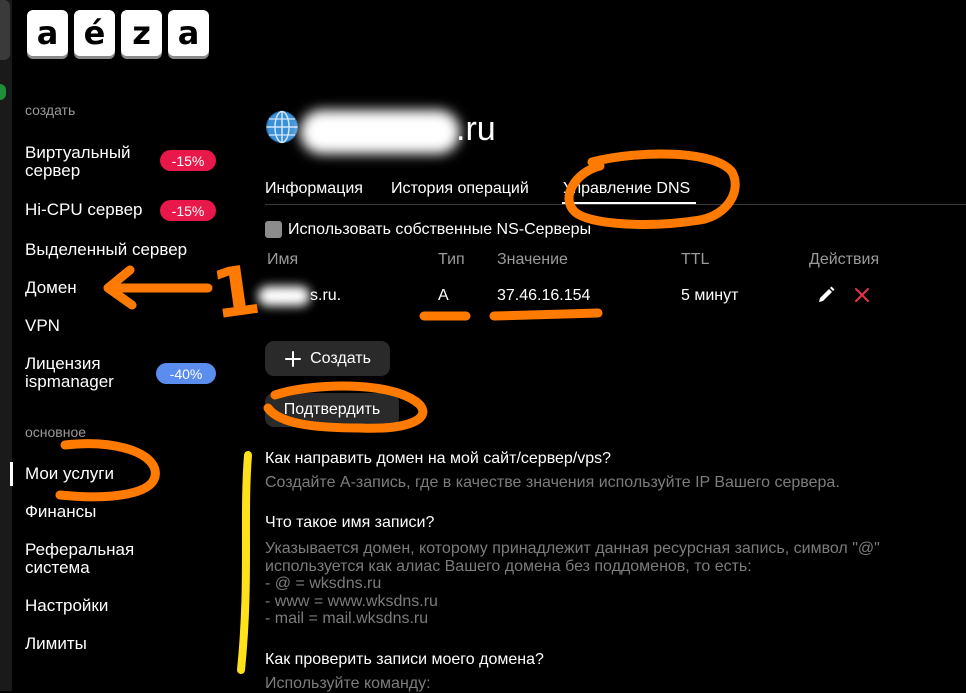 The height and width of the screenshot is (693, 966). What do you see at coordinates (380, 132) in the screenshot?
I see `domain-name-redacted` at bounding box center [380, 132].